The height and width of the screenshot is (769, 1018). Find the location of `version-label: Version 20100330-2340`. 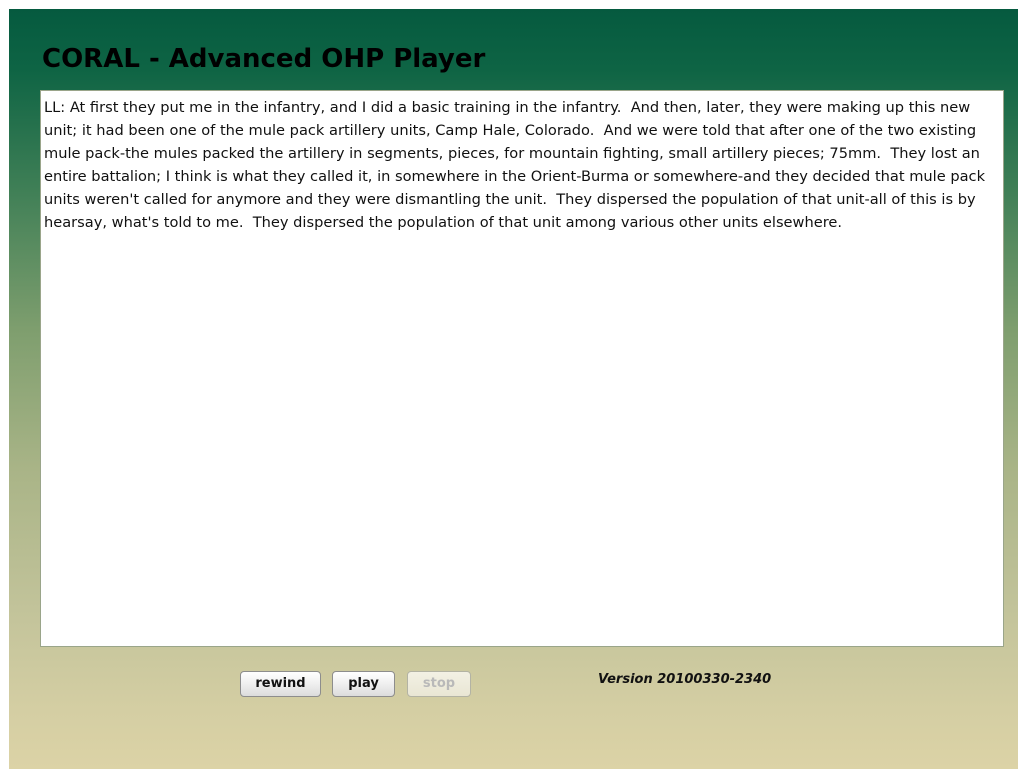

version-label: Version 20100330-2340 is located at coordinates (685, 679).